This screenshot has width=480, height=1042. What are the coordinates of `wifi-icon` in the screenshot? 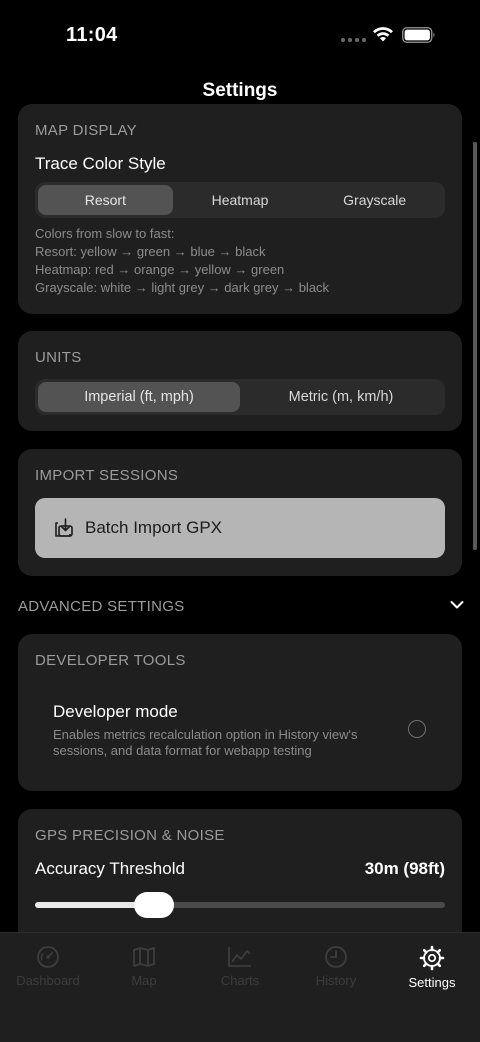 It's located at (383, 34).